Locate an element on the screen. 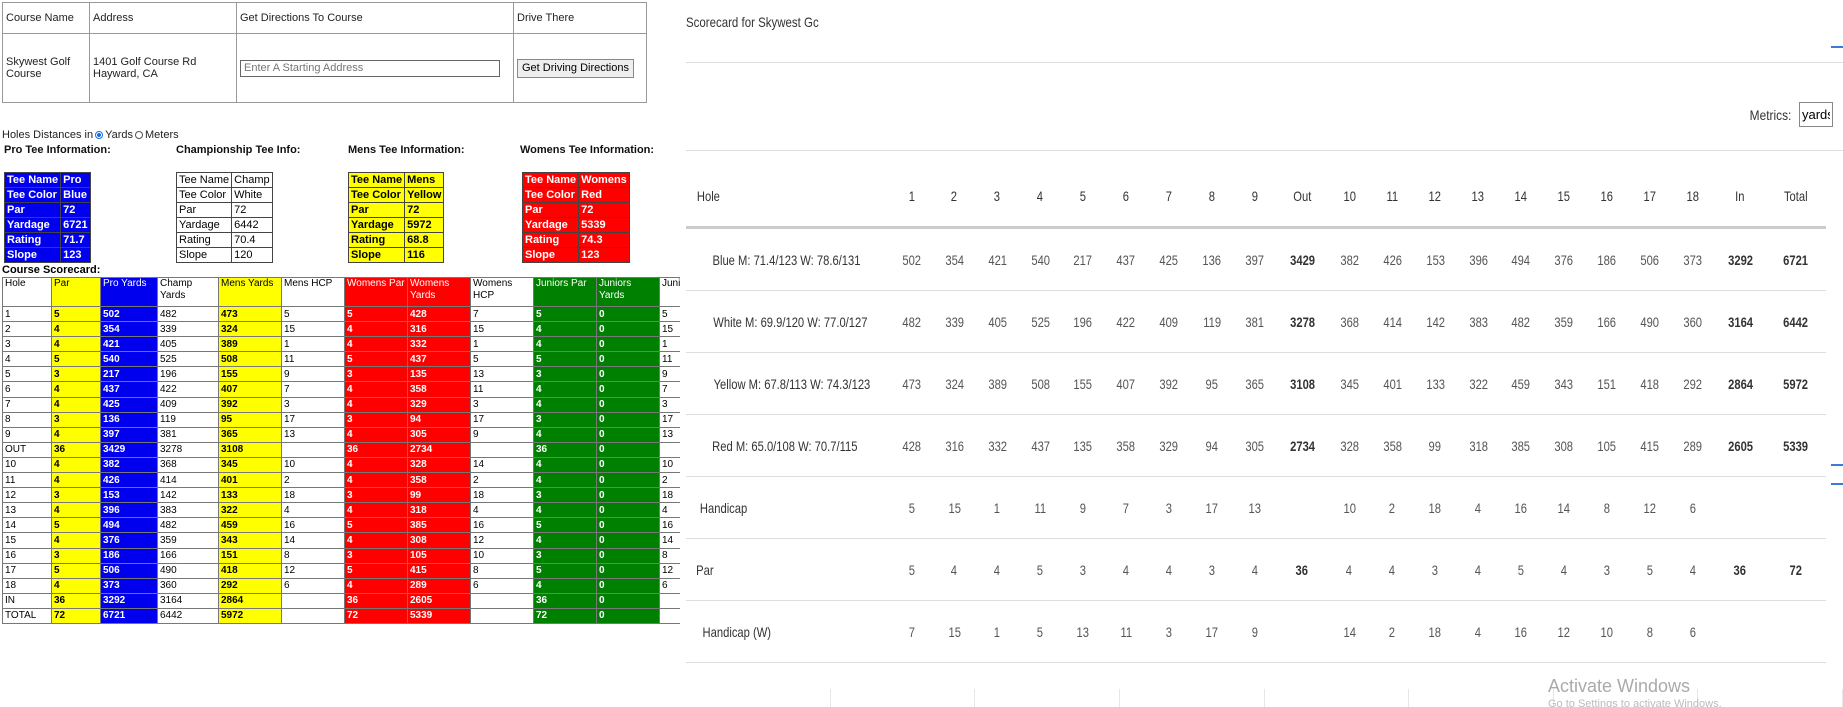 This screenshot has width=1843, height=707. cell-text: 397 is located at coordinates (1255, 259).